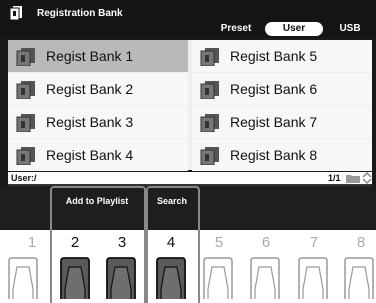  I want to click on button-number-1: 1, so click(32, 242).